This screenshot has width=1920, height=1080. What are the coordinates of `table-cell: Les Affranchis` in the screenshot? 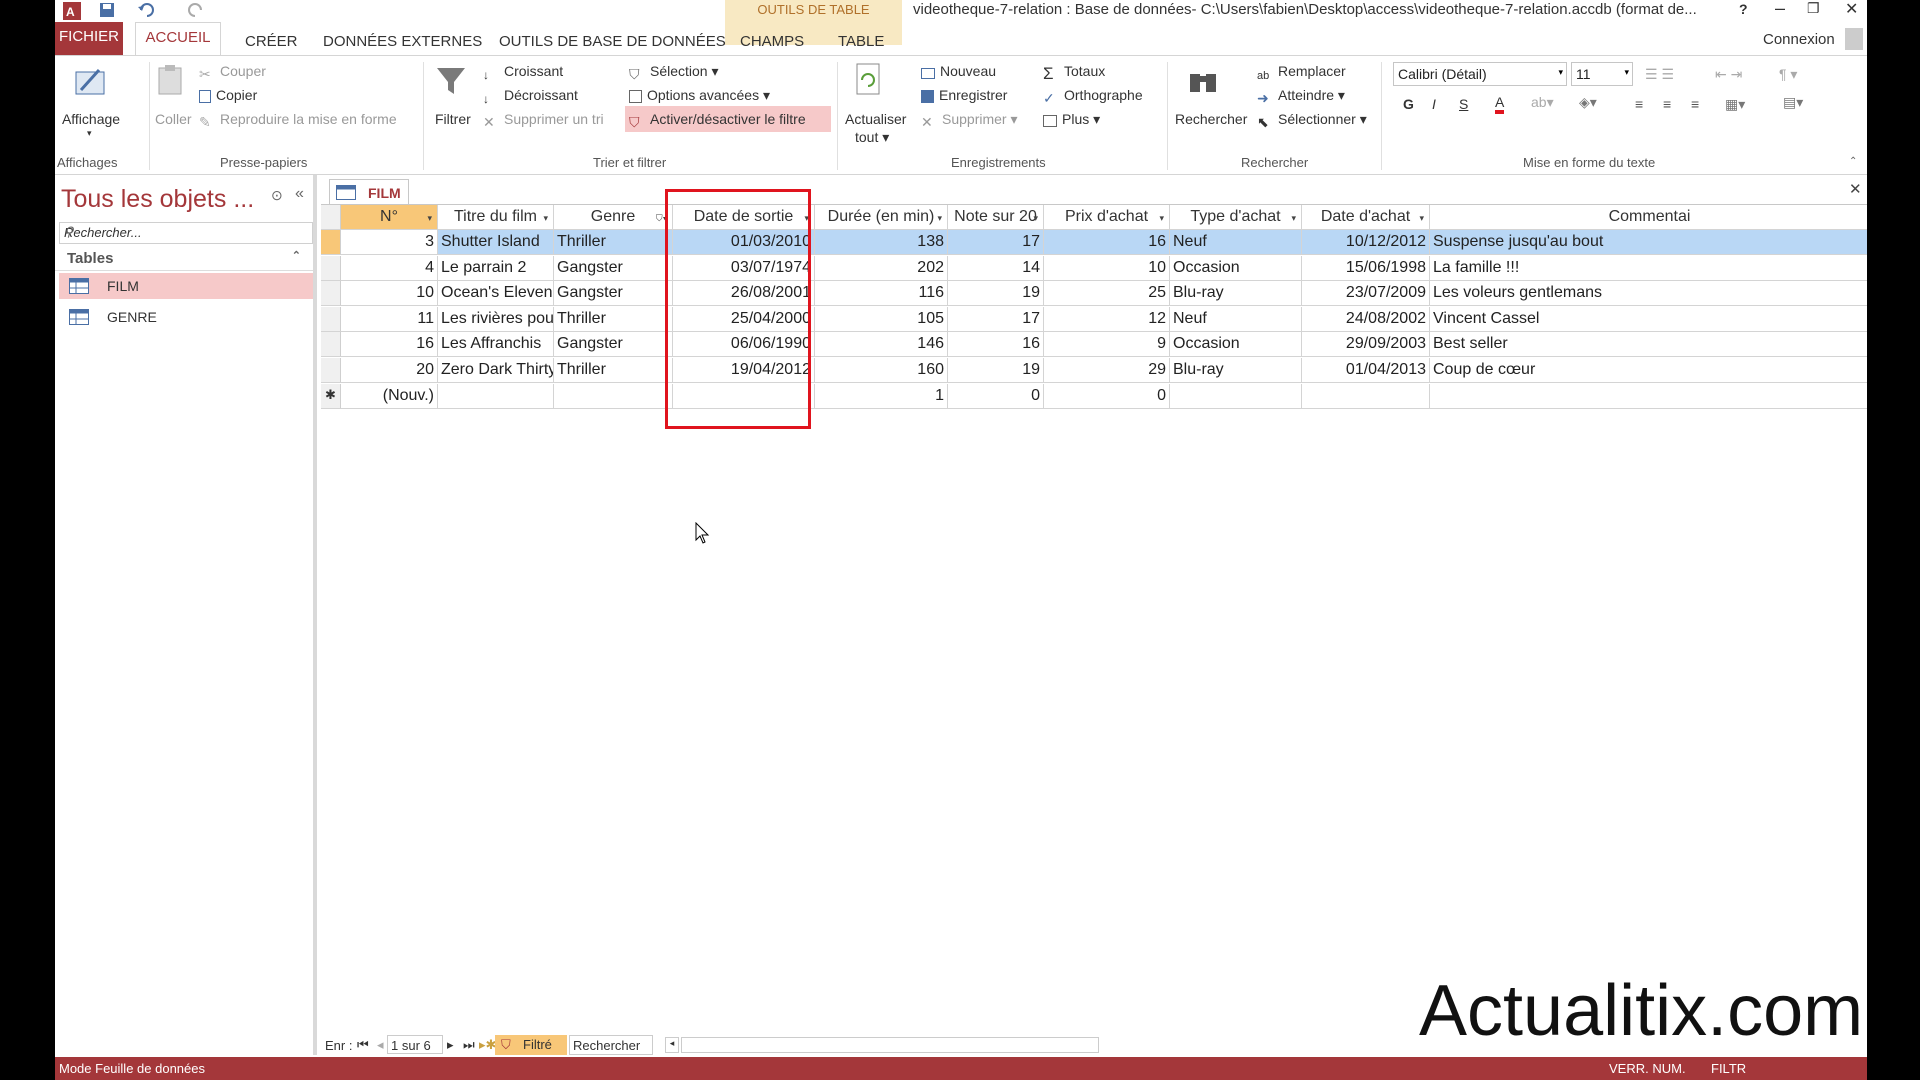 It's located at (496, 345).